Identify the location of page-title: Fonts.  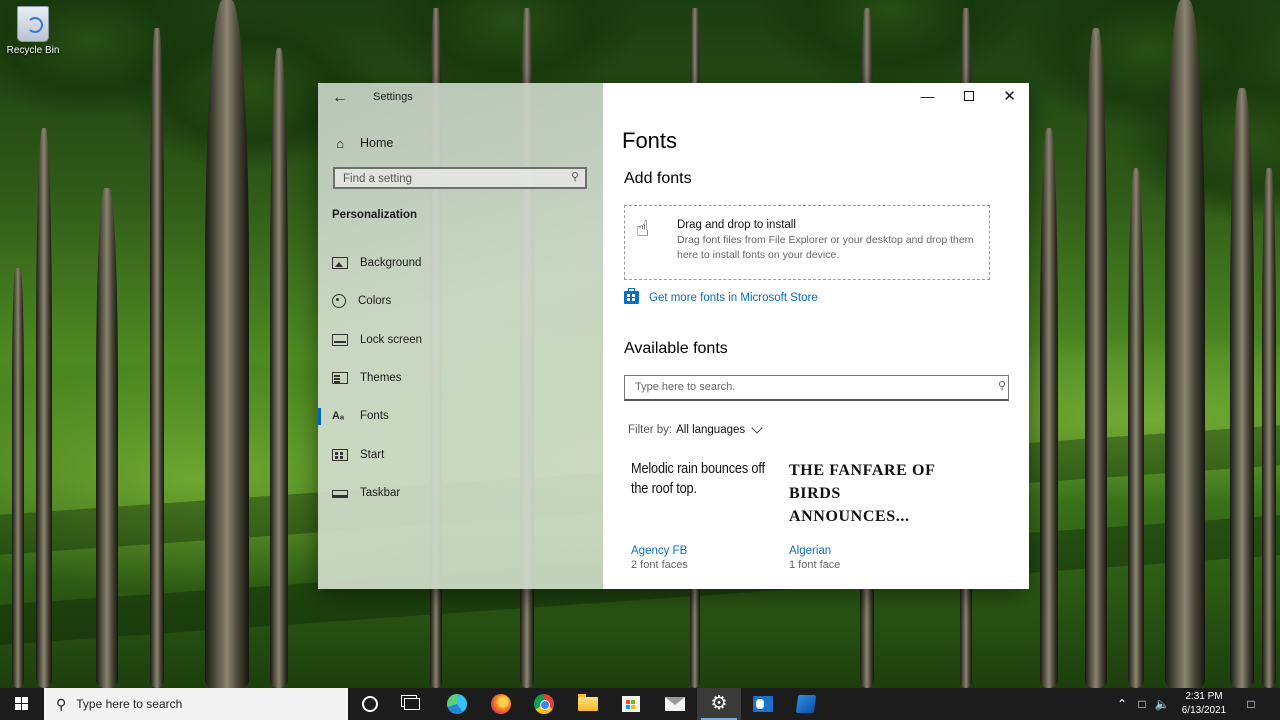
(650, 140).